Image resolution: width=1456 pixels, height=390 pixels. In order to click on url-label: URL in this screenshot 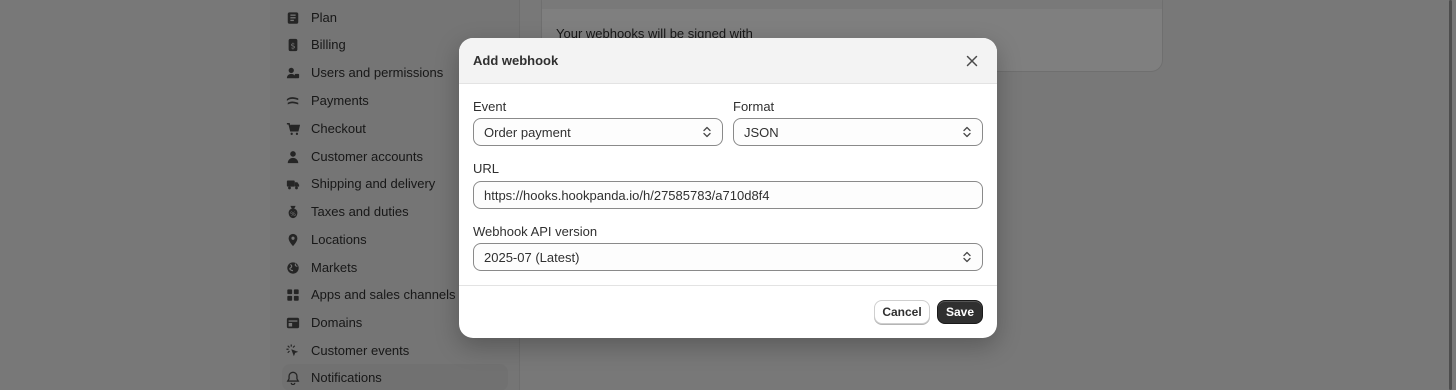, I will do `click(486, 168)`.